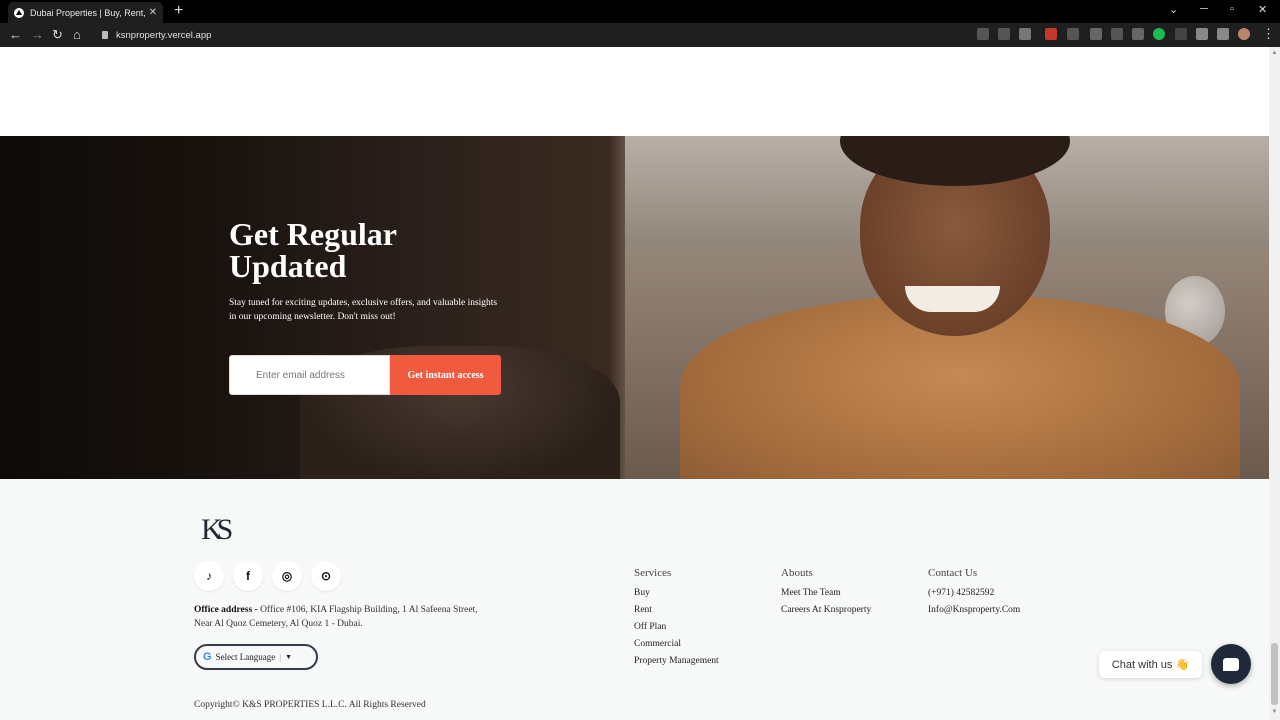 This screenshot has width=1280, height=720. I want to click on browser-tab: Dubai Properties | Buy, Rent, and ✕, so click(85, 12).